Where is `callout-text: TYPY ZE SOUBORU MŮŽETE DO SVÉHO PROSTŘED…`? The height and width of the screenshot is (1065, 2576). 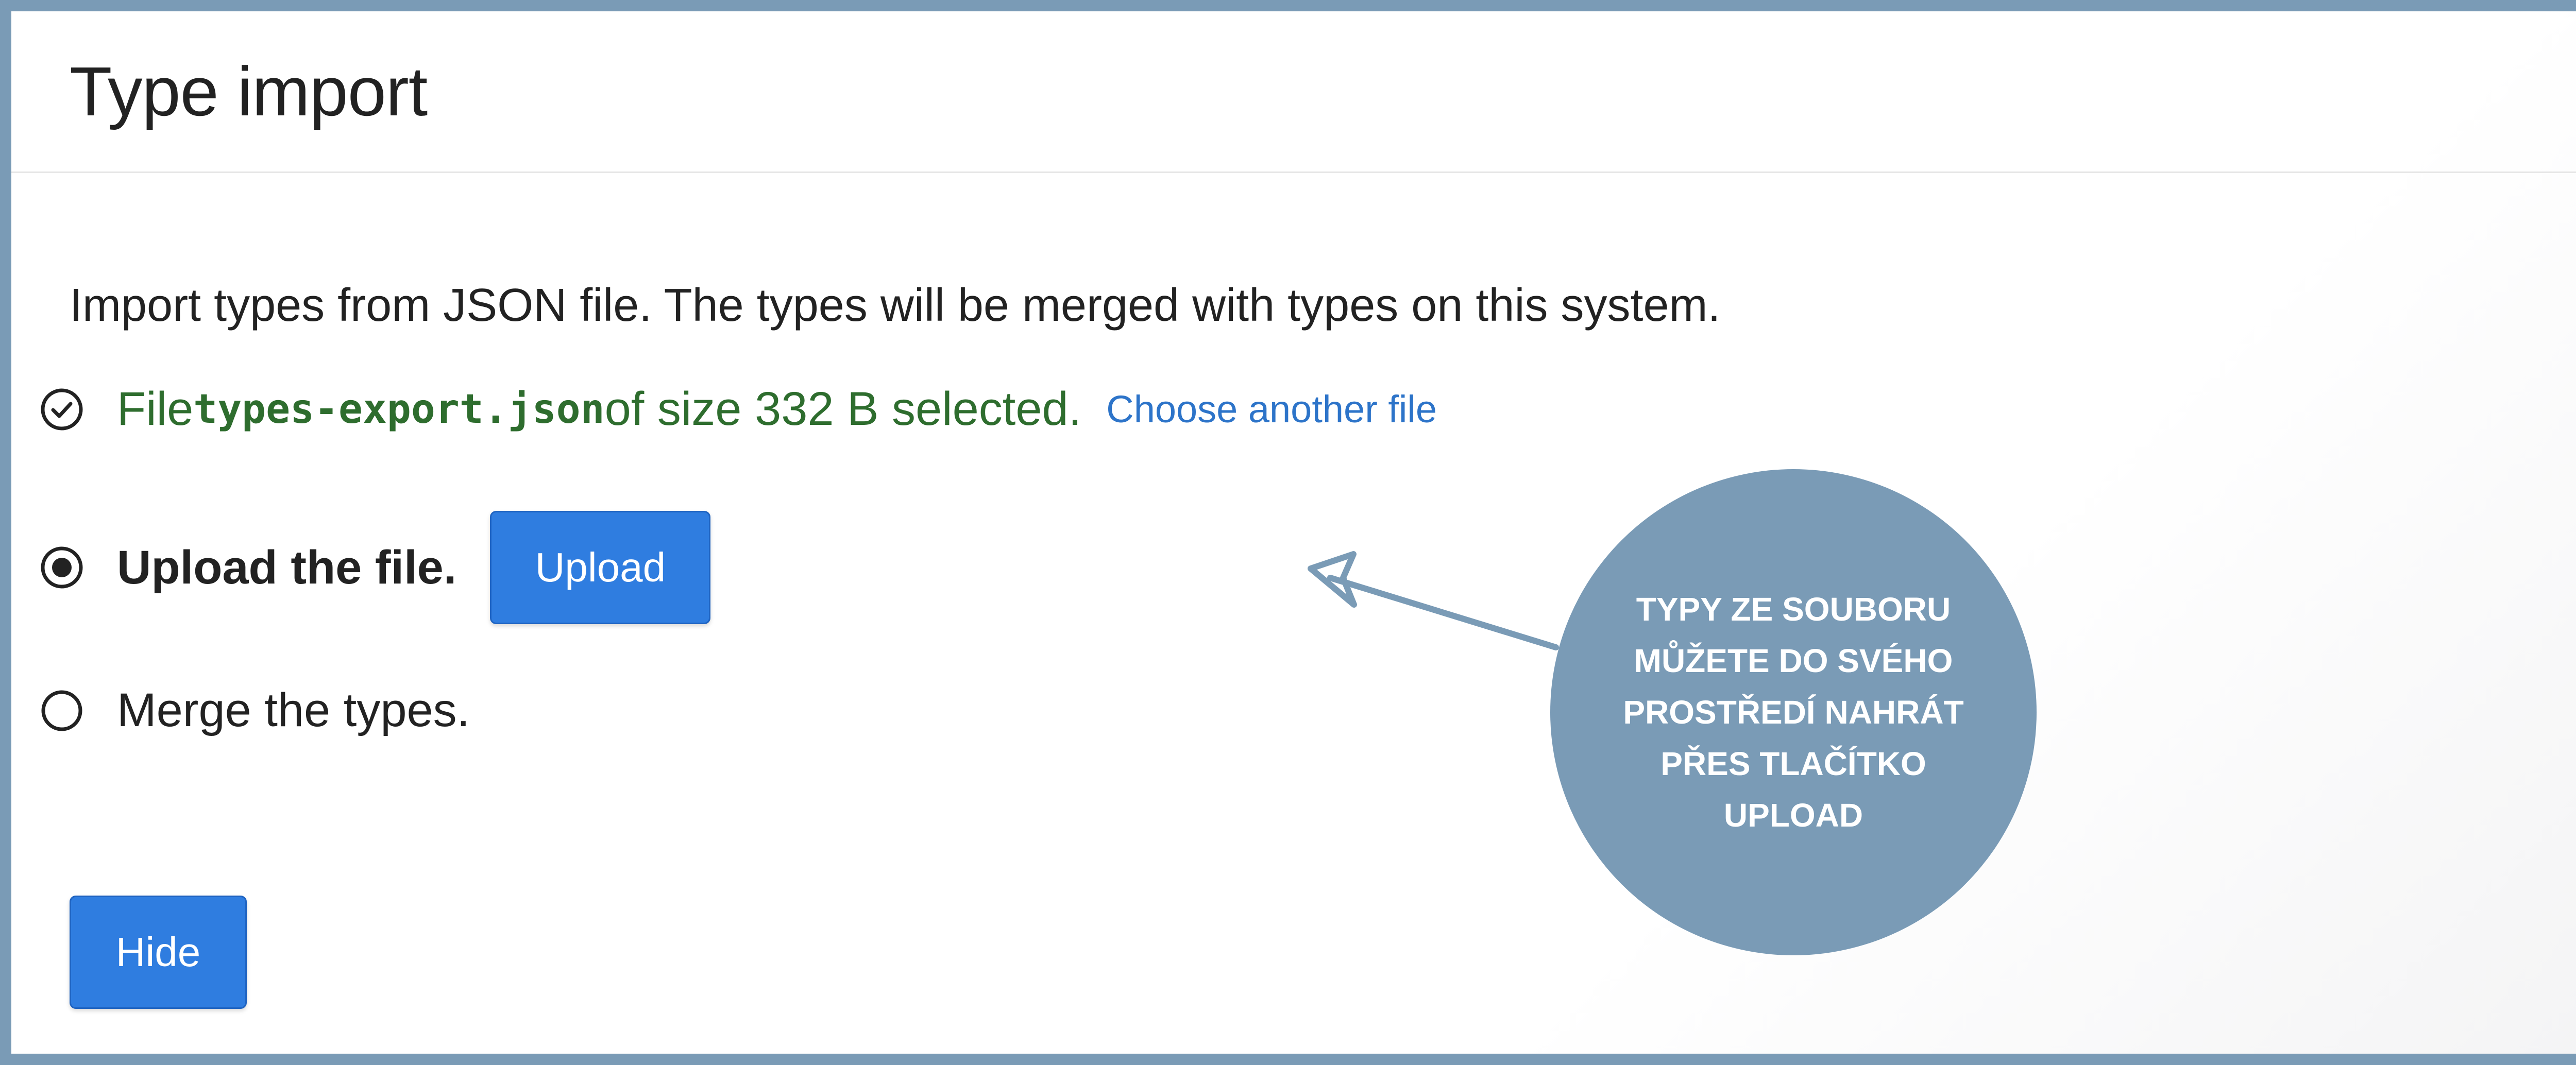
callout-text: TYPY ZE SOUBORU MŮŽETE DO SVÉHO PROSTŘED… is located at coordinates (1793, 713).